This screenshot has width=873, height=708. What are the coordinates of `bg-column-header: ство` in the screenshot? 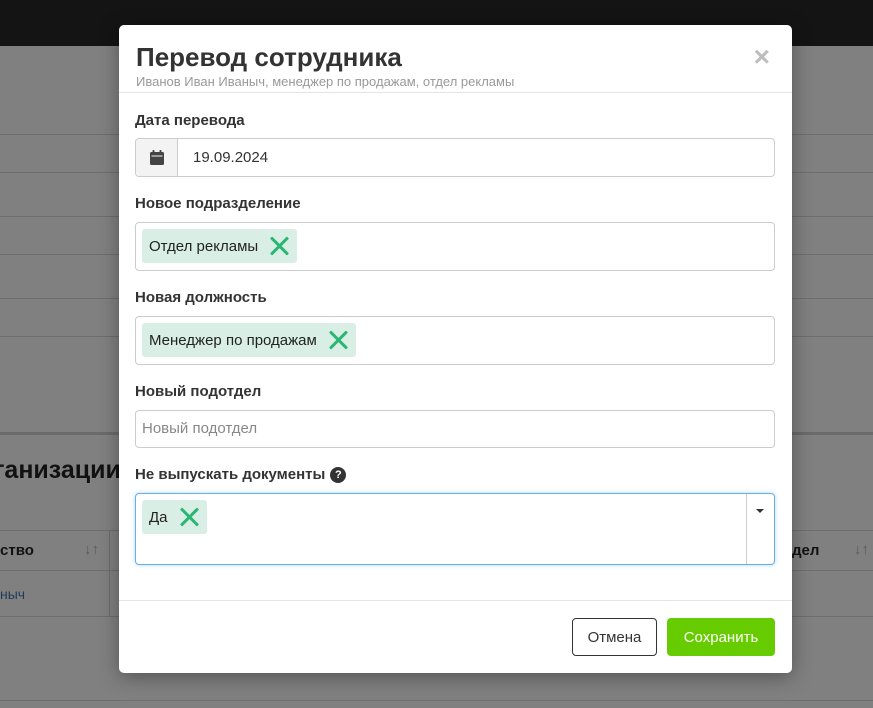 It's located at (17, 550).